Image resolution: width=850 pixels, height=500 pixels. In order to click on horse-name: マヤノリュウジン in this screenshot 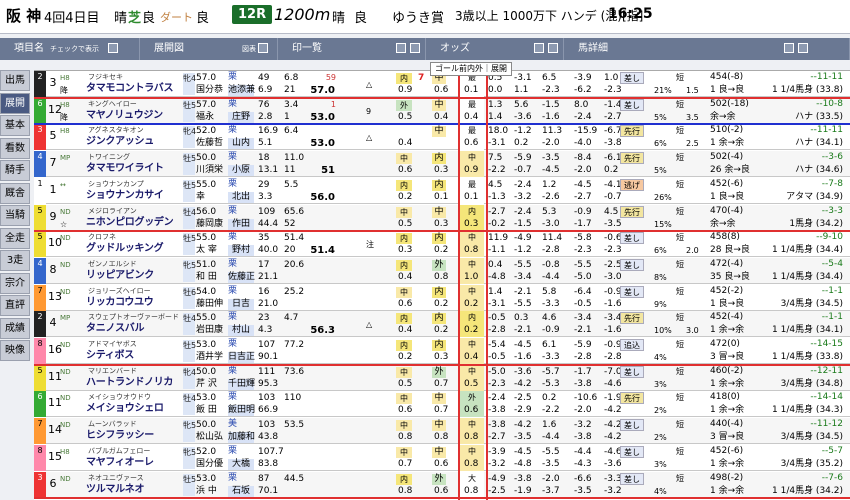, I will do `click(124, 115)`.